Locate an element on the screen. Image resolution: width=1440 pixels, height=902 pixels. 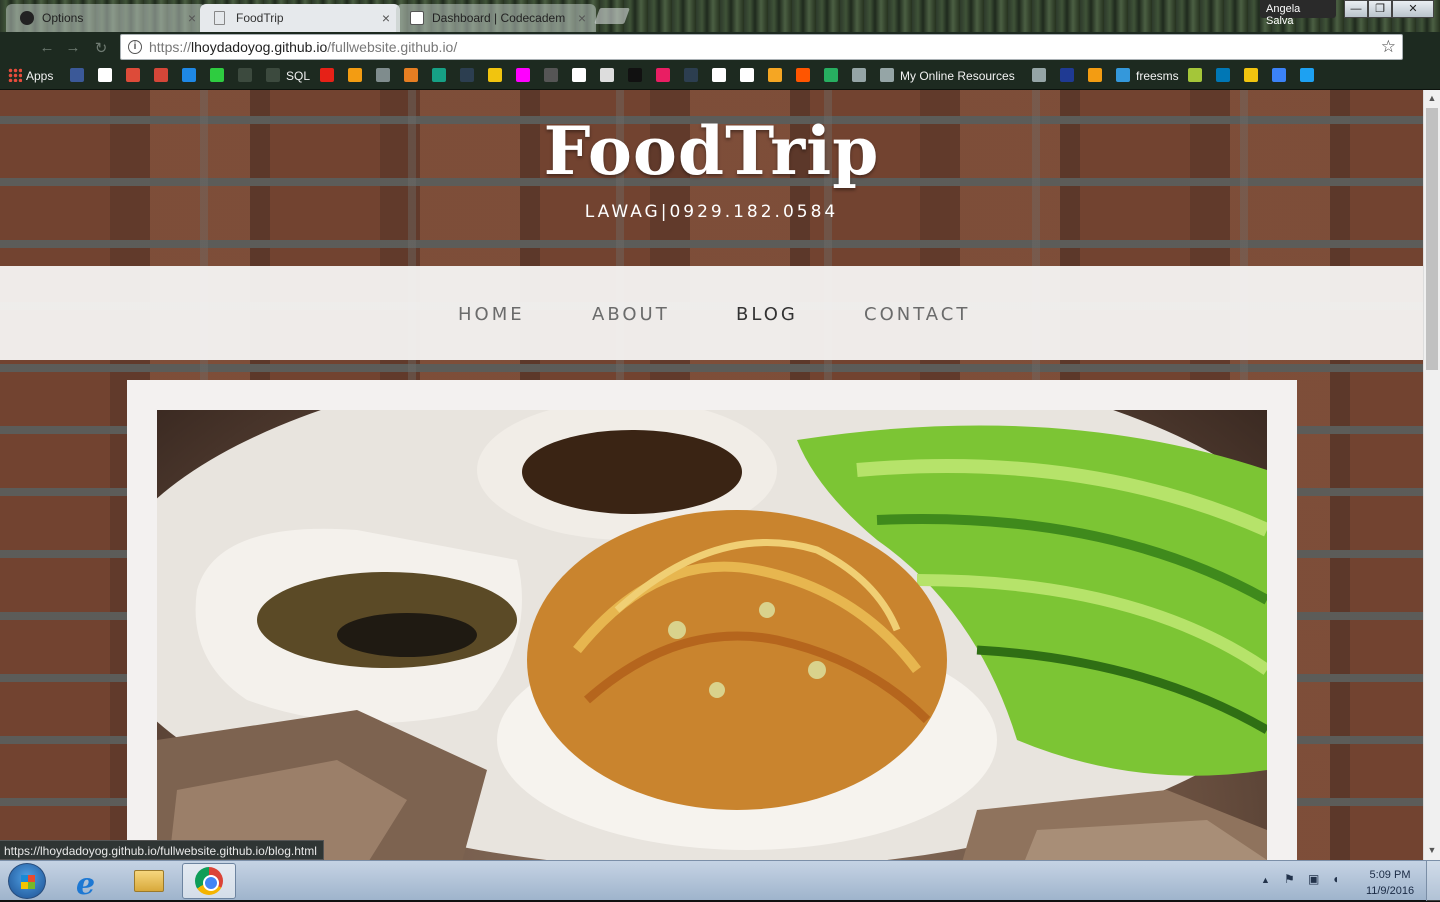
bookmark-21-icon is located at coordinates (691, 75).